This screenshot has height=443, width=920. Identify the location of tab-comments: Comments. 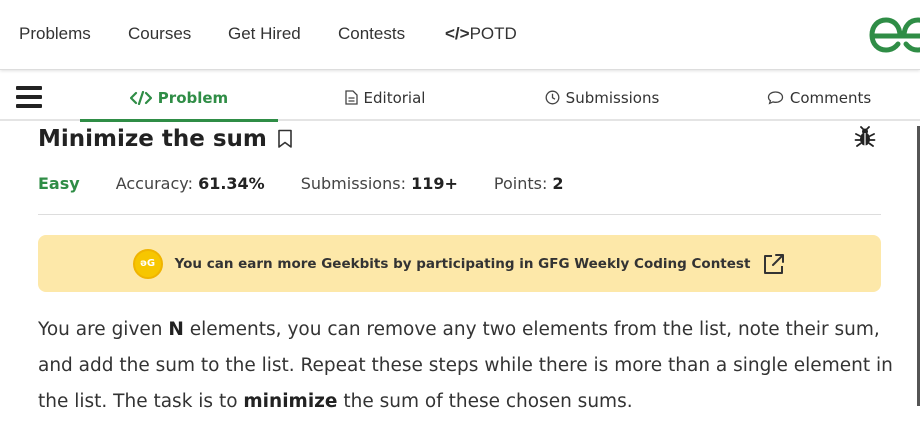
(819, 97).